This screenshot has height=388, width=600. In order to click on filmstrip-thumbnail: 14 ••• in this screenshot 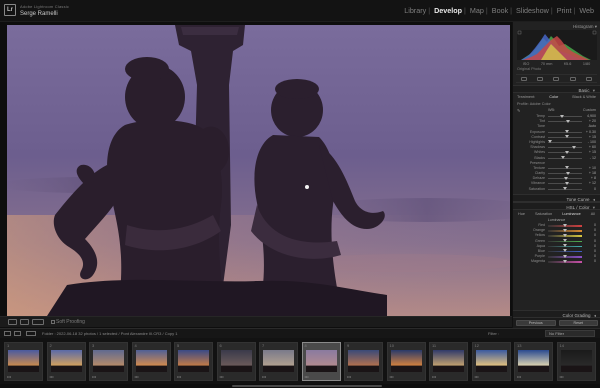, I will do `click(576, 361)`.